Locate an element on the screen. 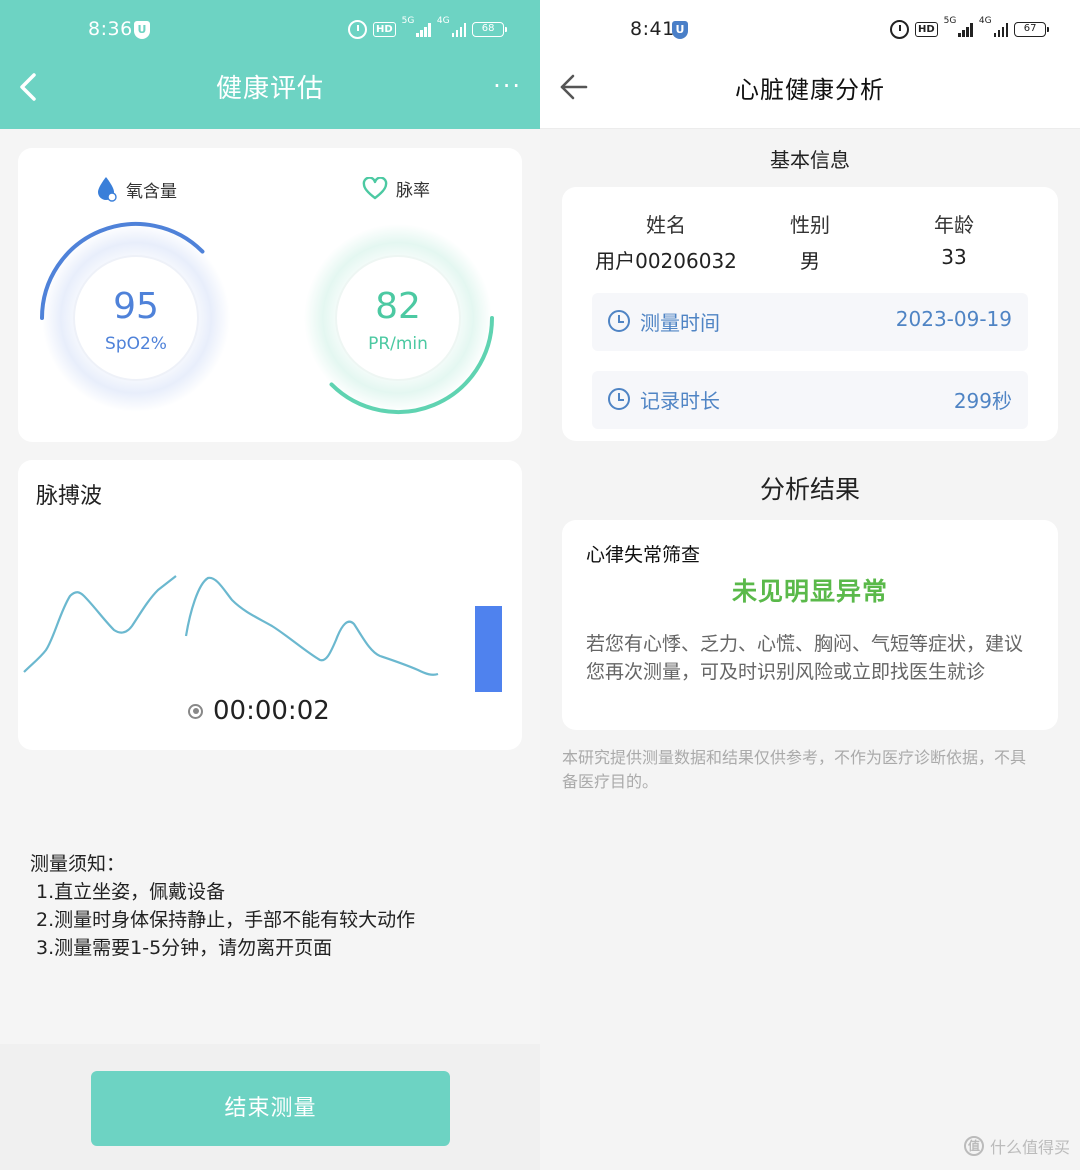 This screenshot has height=1170, width=1080. pulse-value: 82 is located at coordinates (398, 306).